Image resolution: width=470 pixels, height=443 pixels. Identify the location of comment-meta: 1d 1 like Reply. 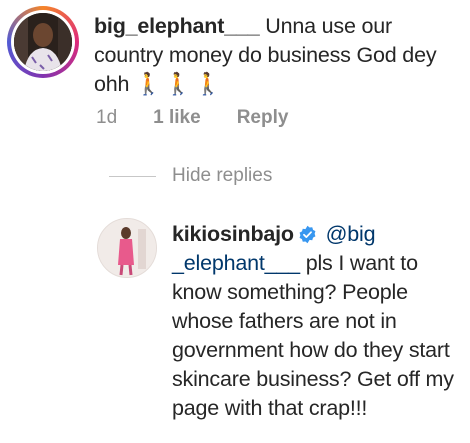
(192, 118).